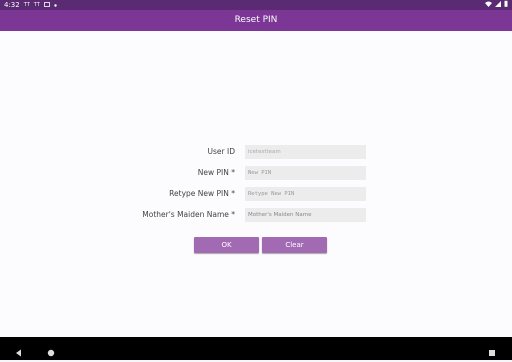 Image resolution: width=512 pixels, height=362 pixels. What do you see at coordinates (256, 5) in the screenshot?
I see `status-bar: 4:32 TT TT` at bounding box center [256, 5].